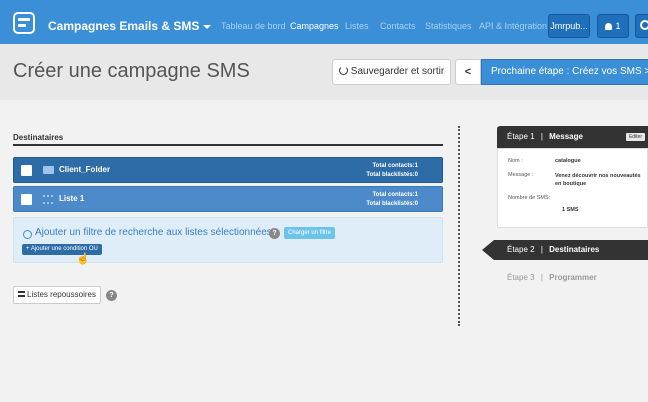 Image resolution: width=648 pixels, height=402 pixels. Describe the element at coordinates (61, 294) in the screenshot. I see `blacklist-lists-label: Listes repoussoires` at that location.